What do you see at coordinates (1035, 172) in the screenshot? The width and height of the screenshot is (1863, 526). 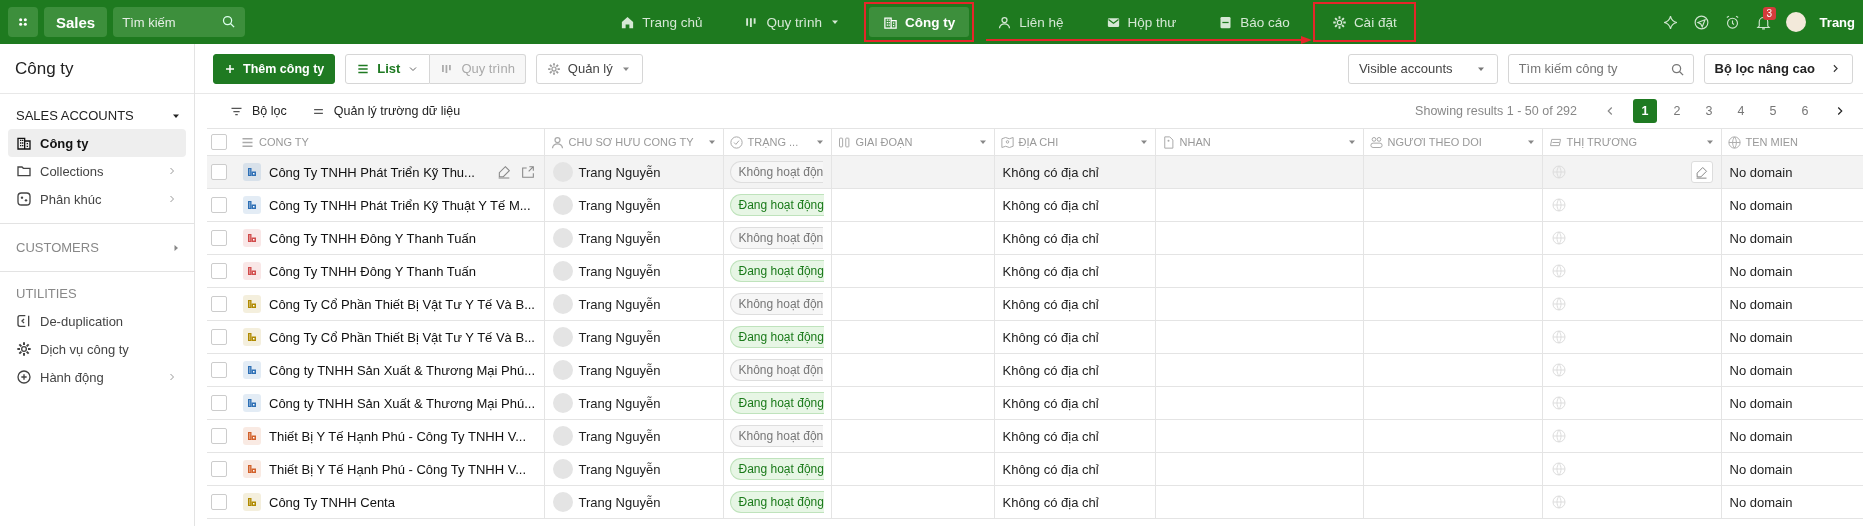 I see `table-row: Công Ty TNHH Phát Triển Kỹ Thu... Trang Nguyễn Không hoạt độn Không có địa chỉ No domain` at bounding box center [1035, 172].